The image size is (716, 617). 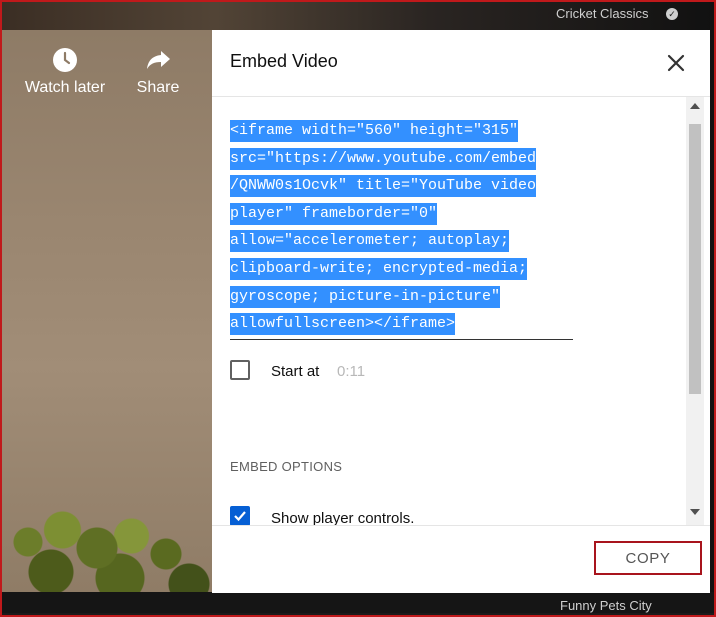 What do you see at coordinates (158, 60) in the screenshot?
I see `share-arrow-icon` at bounding box center [158, 60].